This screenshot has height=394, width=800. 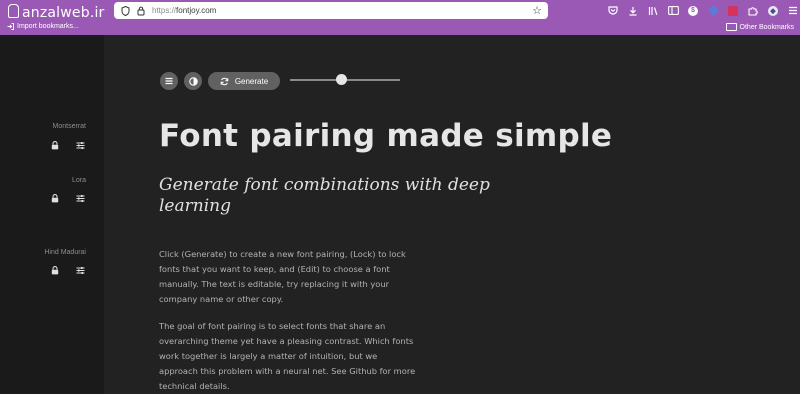 I want to click on control-bar: Generate, so click(x=220, y=81).